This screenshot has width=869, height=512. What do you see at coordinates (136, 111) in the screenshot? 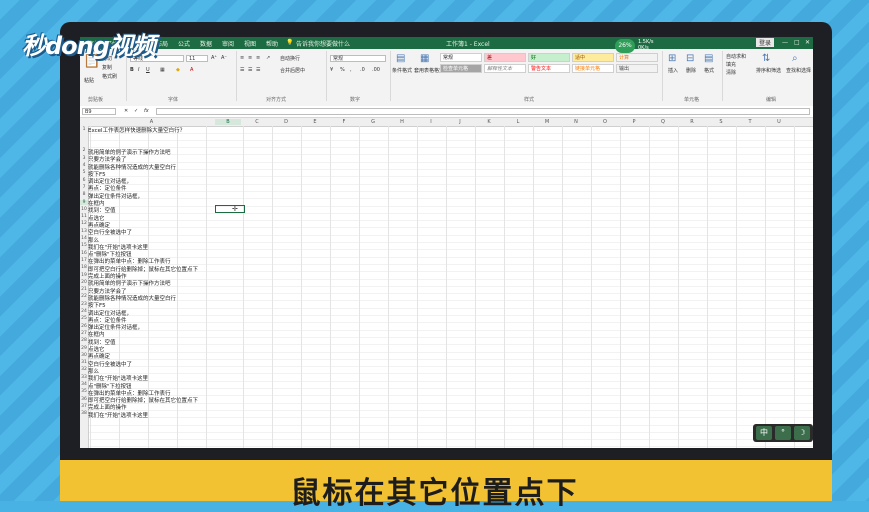
I see `enter-icon: ✓` at bounding box center [136, 111].